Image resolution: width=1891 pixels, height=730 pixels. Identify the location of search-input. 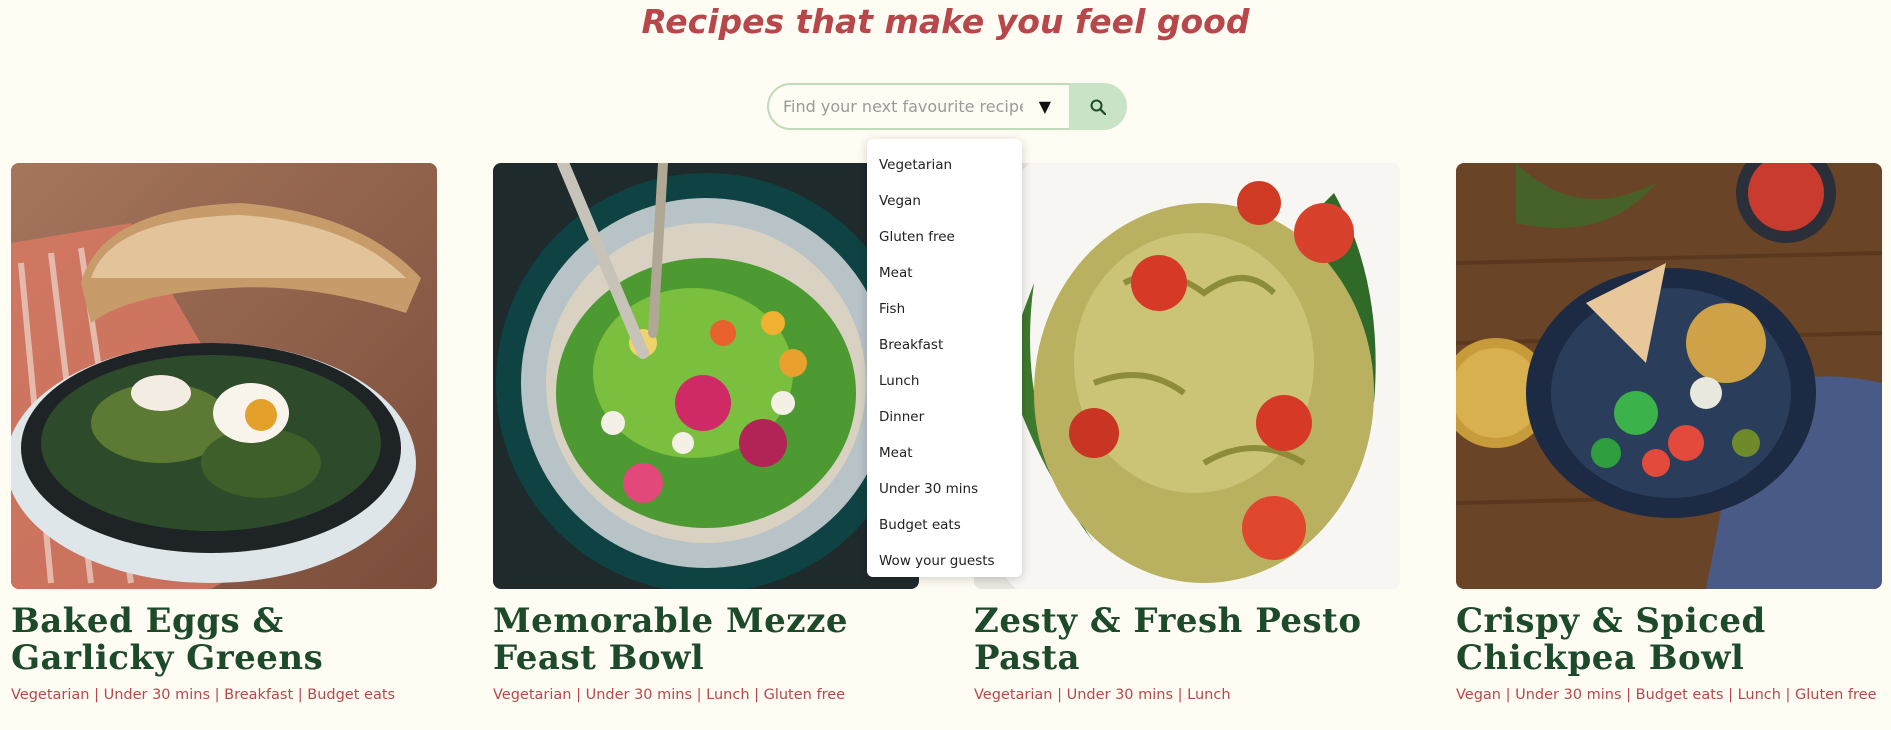
(896, 106).